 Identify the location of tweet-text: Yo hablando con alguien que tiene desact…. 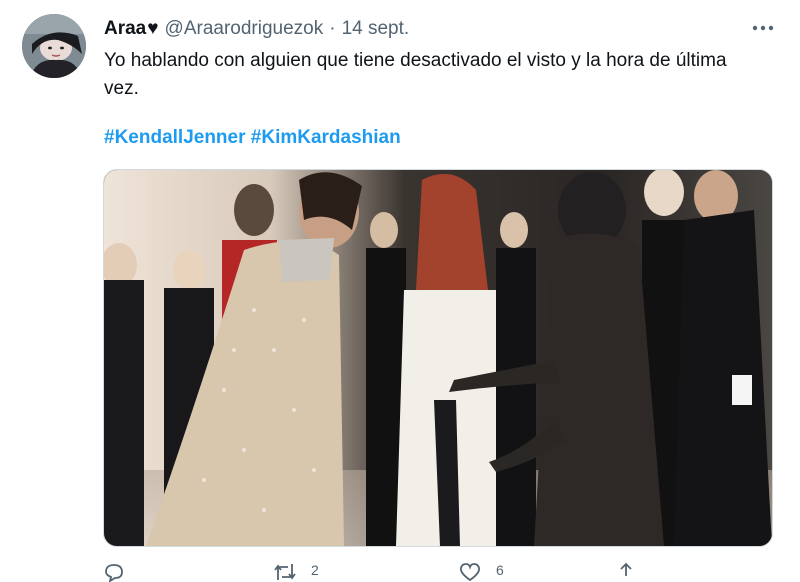
(415, 74).